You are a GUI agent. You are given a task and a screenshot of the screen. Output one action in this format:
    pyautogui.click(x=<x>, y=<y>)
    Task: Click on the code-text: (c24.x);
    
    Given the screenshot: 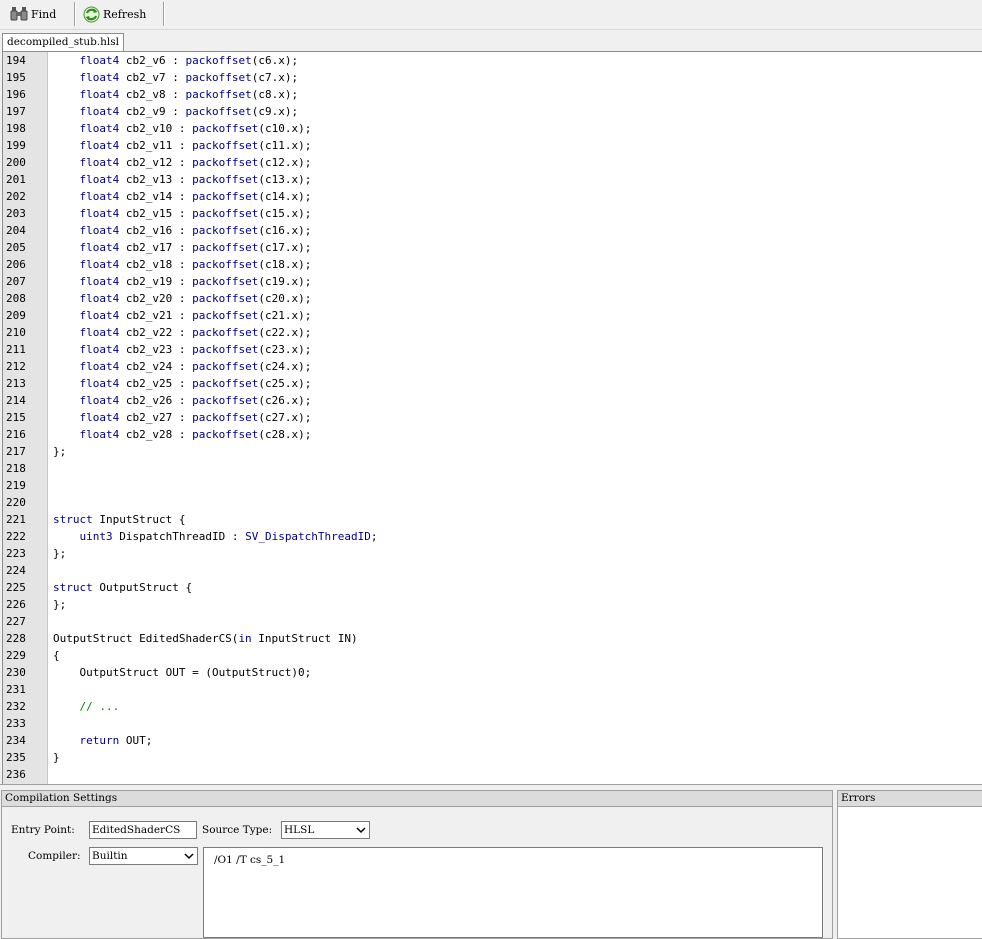 What is the action you would take?
    pyautogui.click(x=285, y=366)
    